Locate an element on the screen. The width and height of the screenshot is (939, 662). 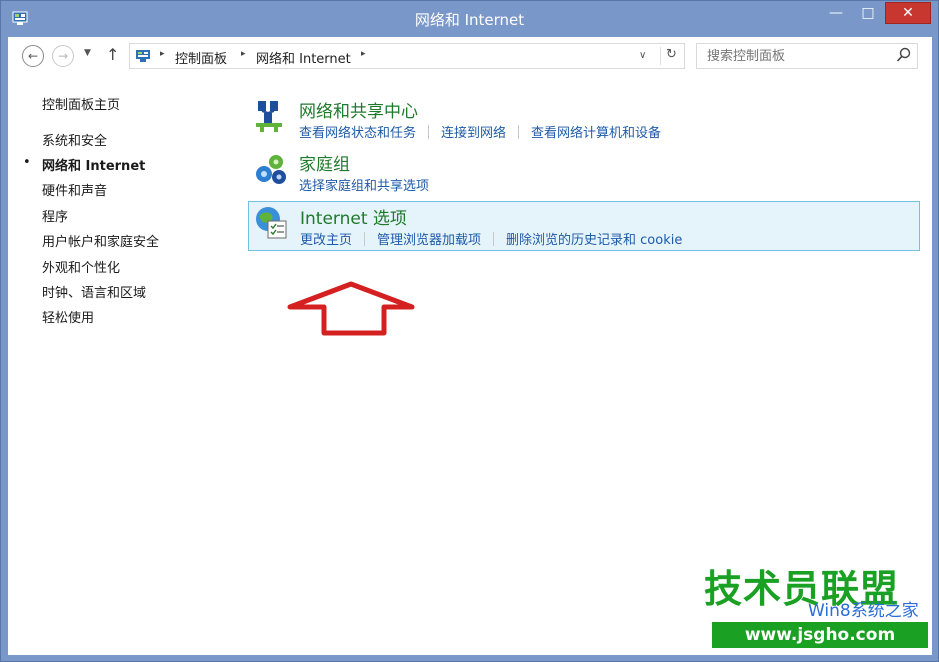
nav-ease-of-access: 轻松使用 is located at coordinates (68, 316).